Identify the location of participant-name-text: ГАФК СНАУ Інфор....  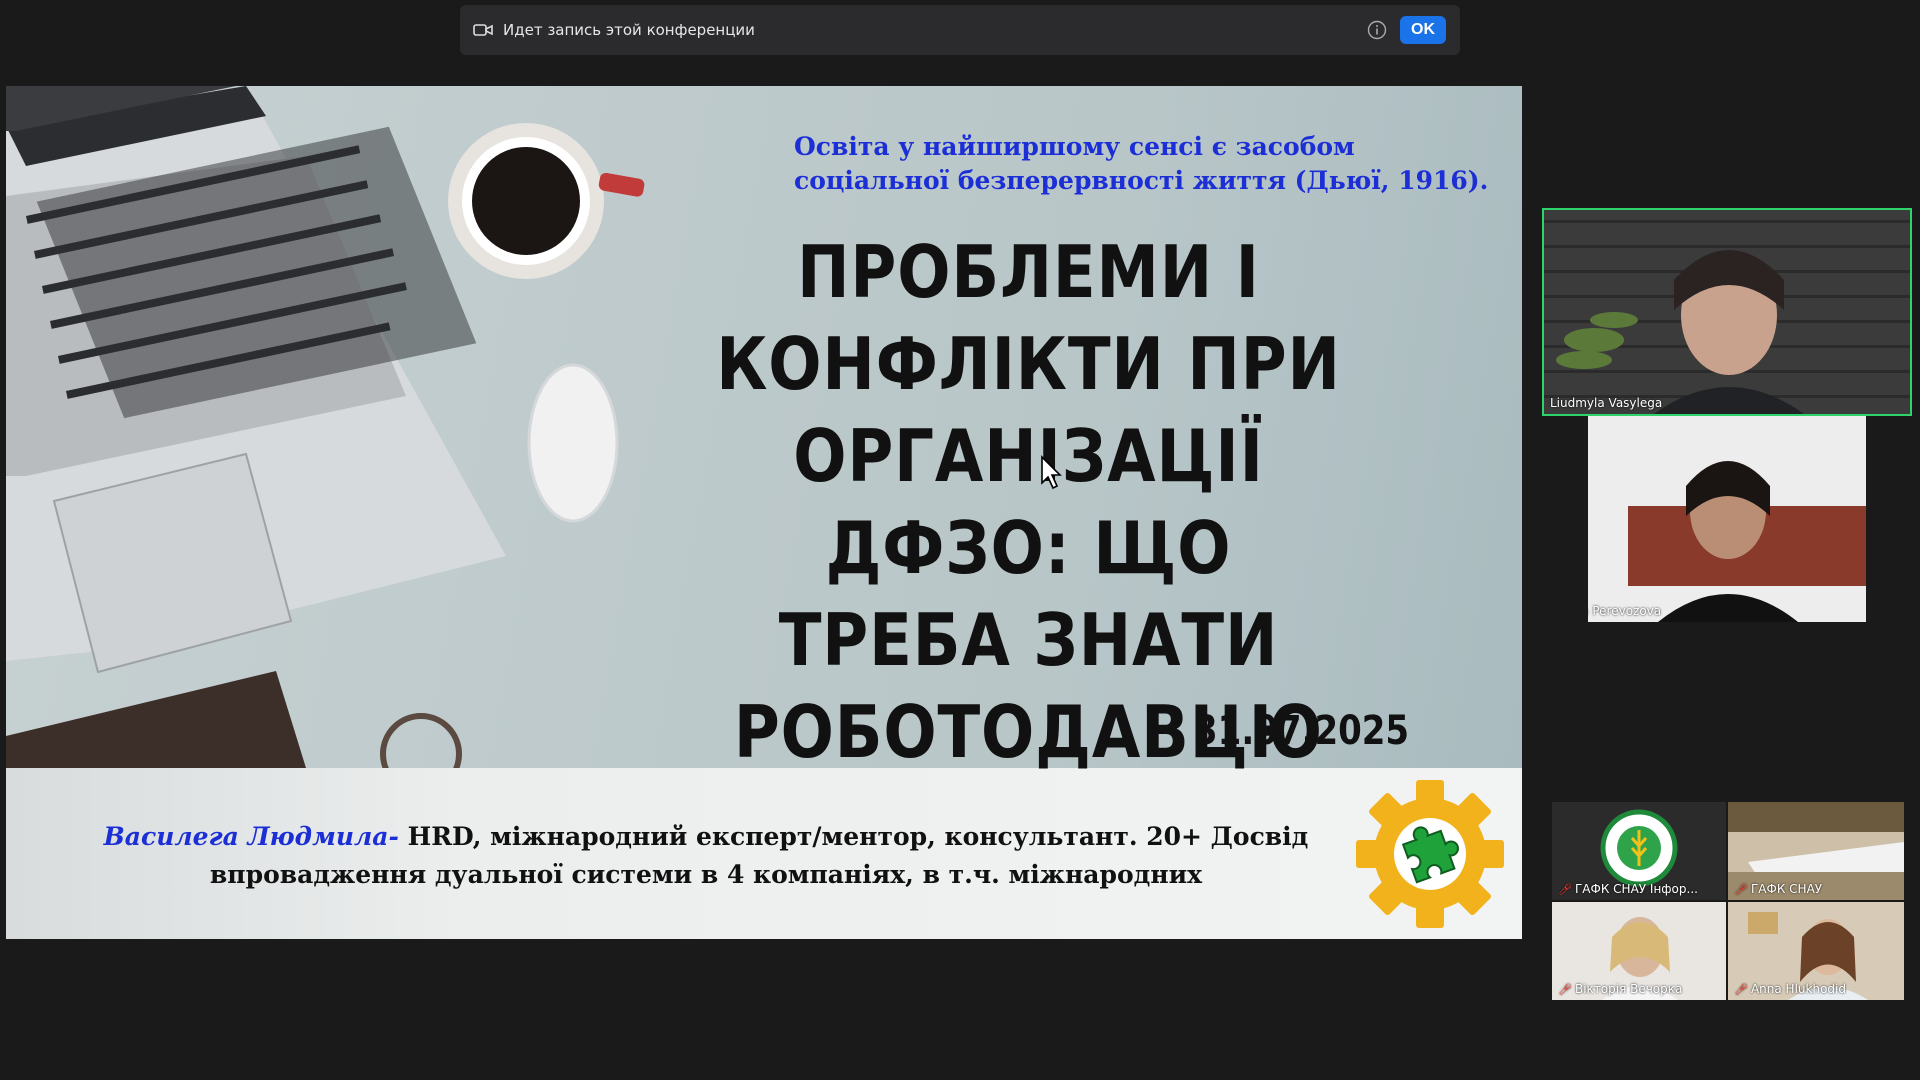
(1636, 889).